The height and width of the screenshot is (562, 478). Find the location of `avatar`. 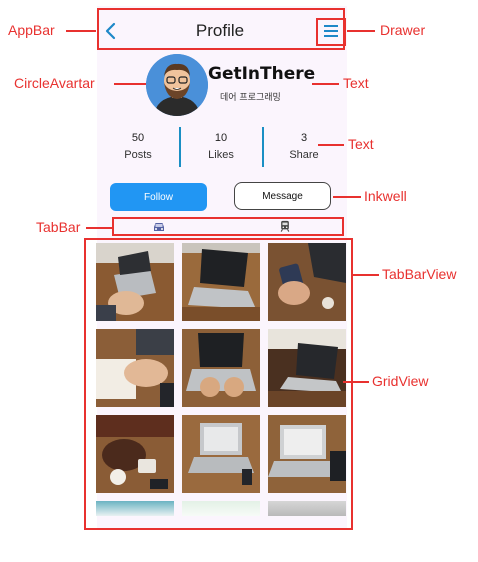

avatar is located at coordinates (177, 85).